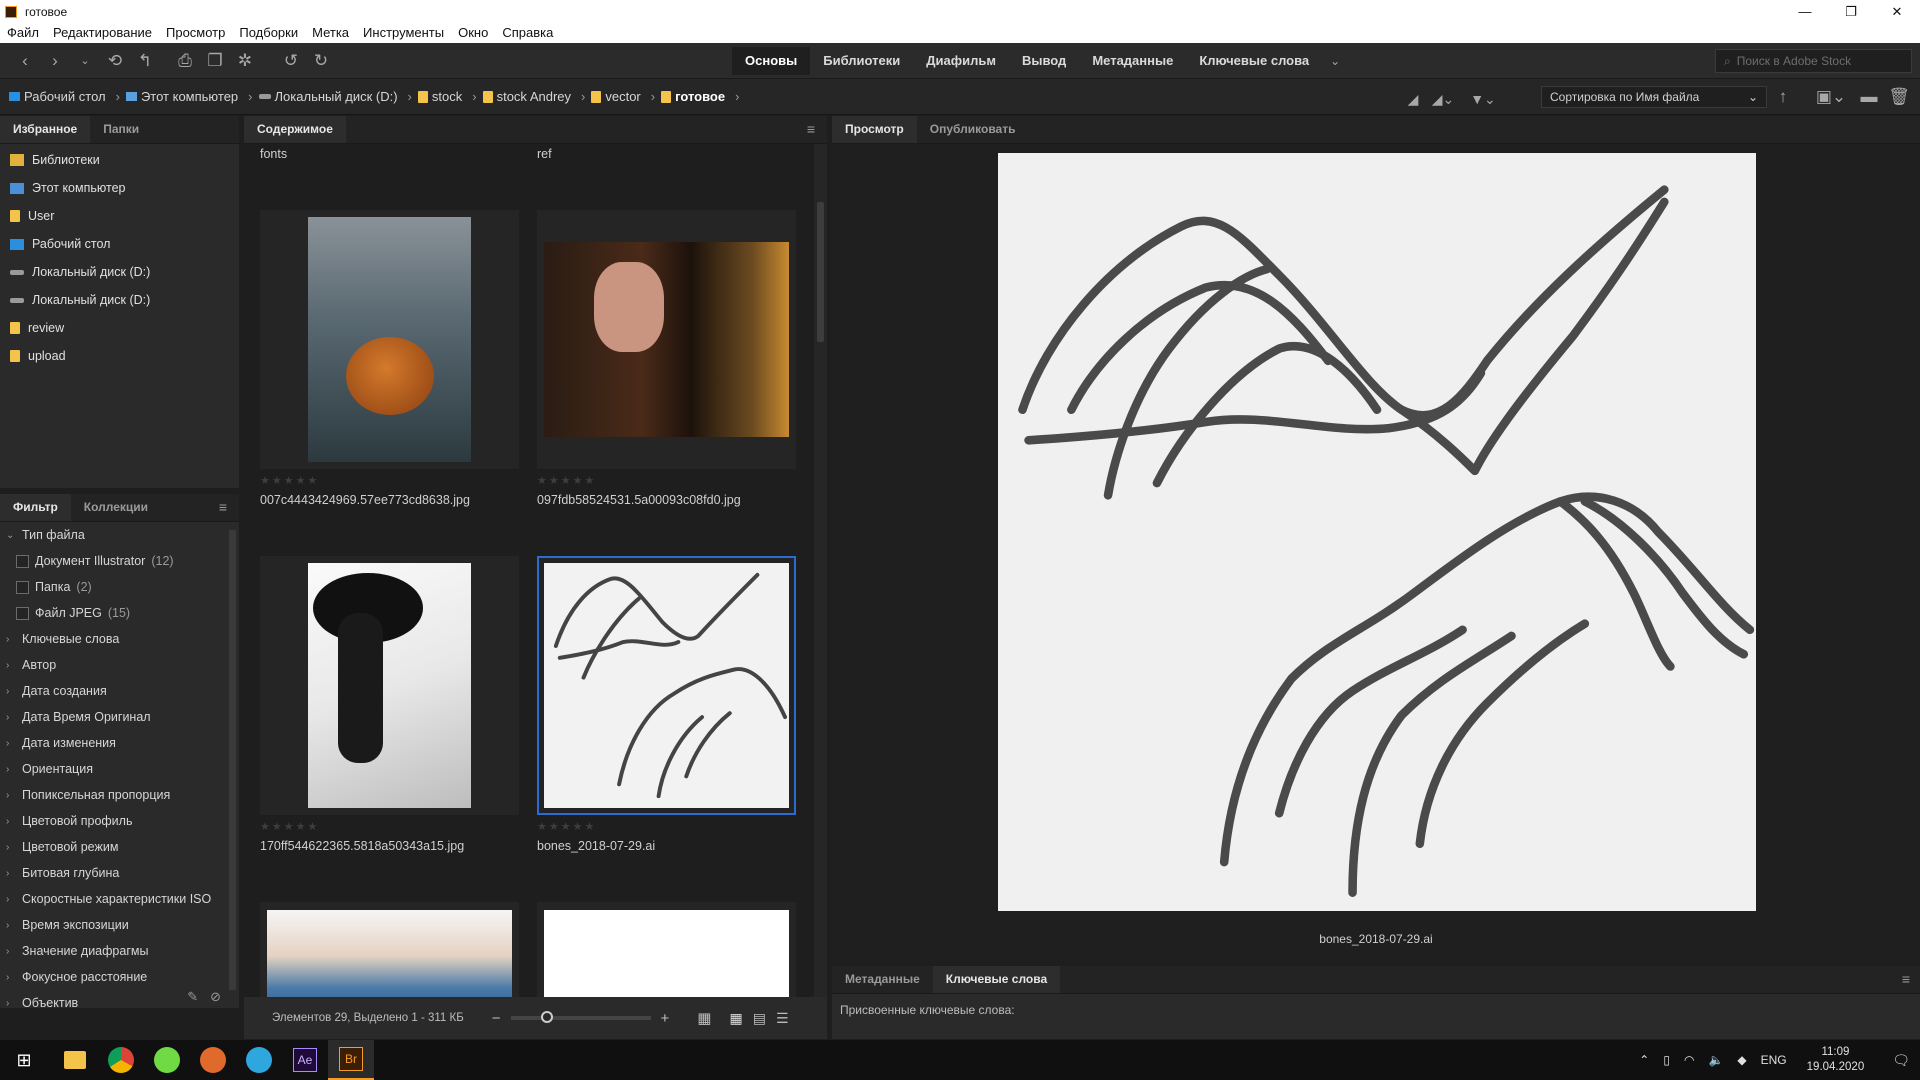 This screenshot has width=1920, height=1080. I want to click on workspace-metadata: Метаданные, so click(1132, 61).